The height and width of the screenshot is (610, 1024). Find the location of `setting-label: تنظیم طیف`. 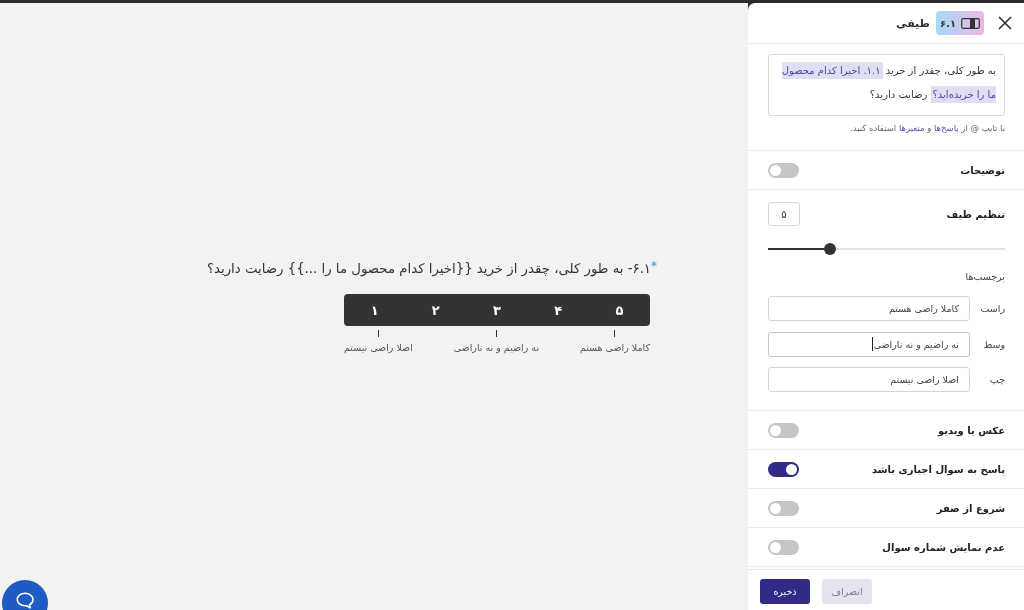

setting-label: تنظیم طیف is located at coordinates (975, 214).